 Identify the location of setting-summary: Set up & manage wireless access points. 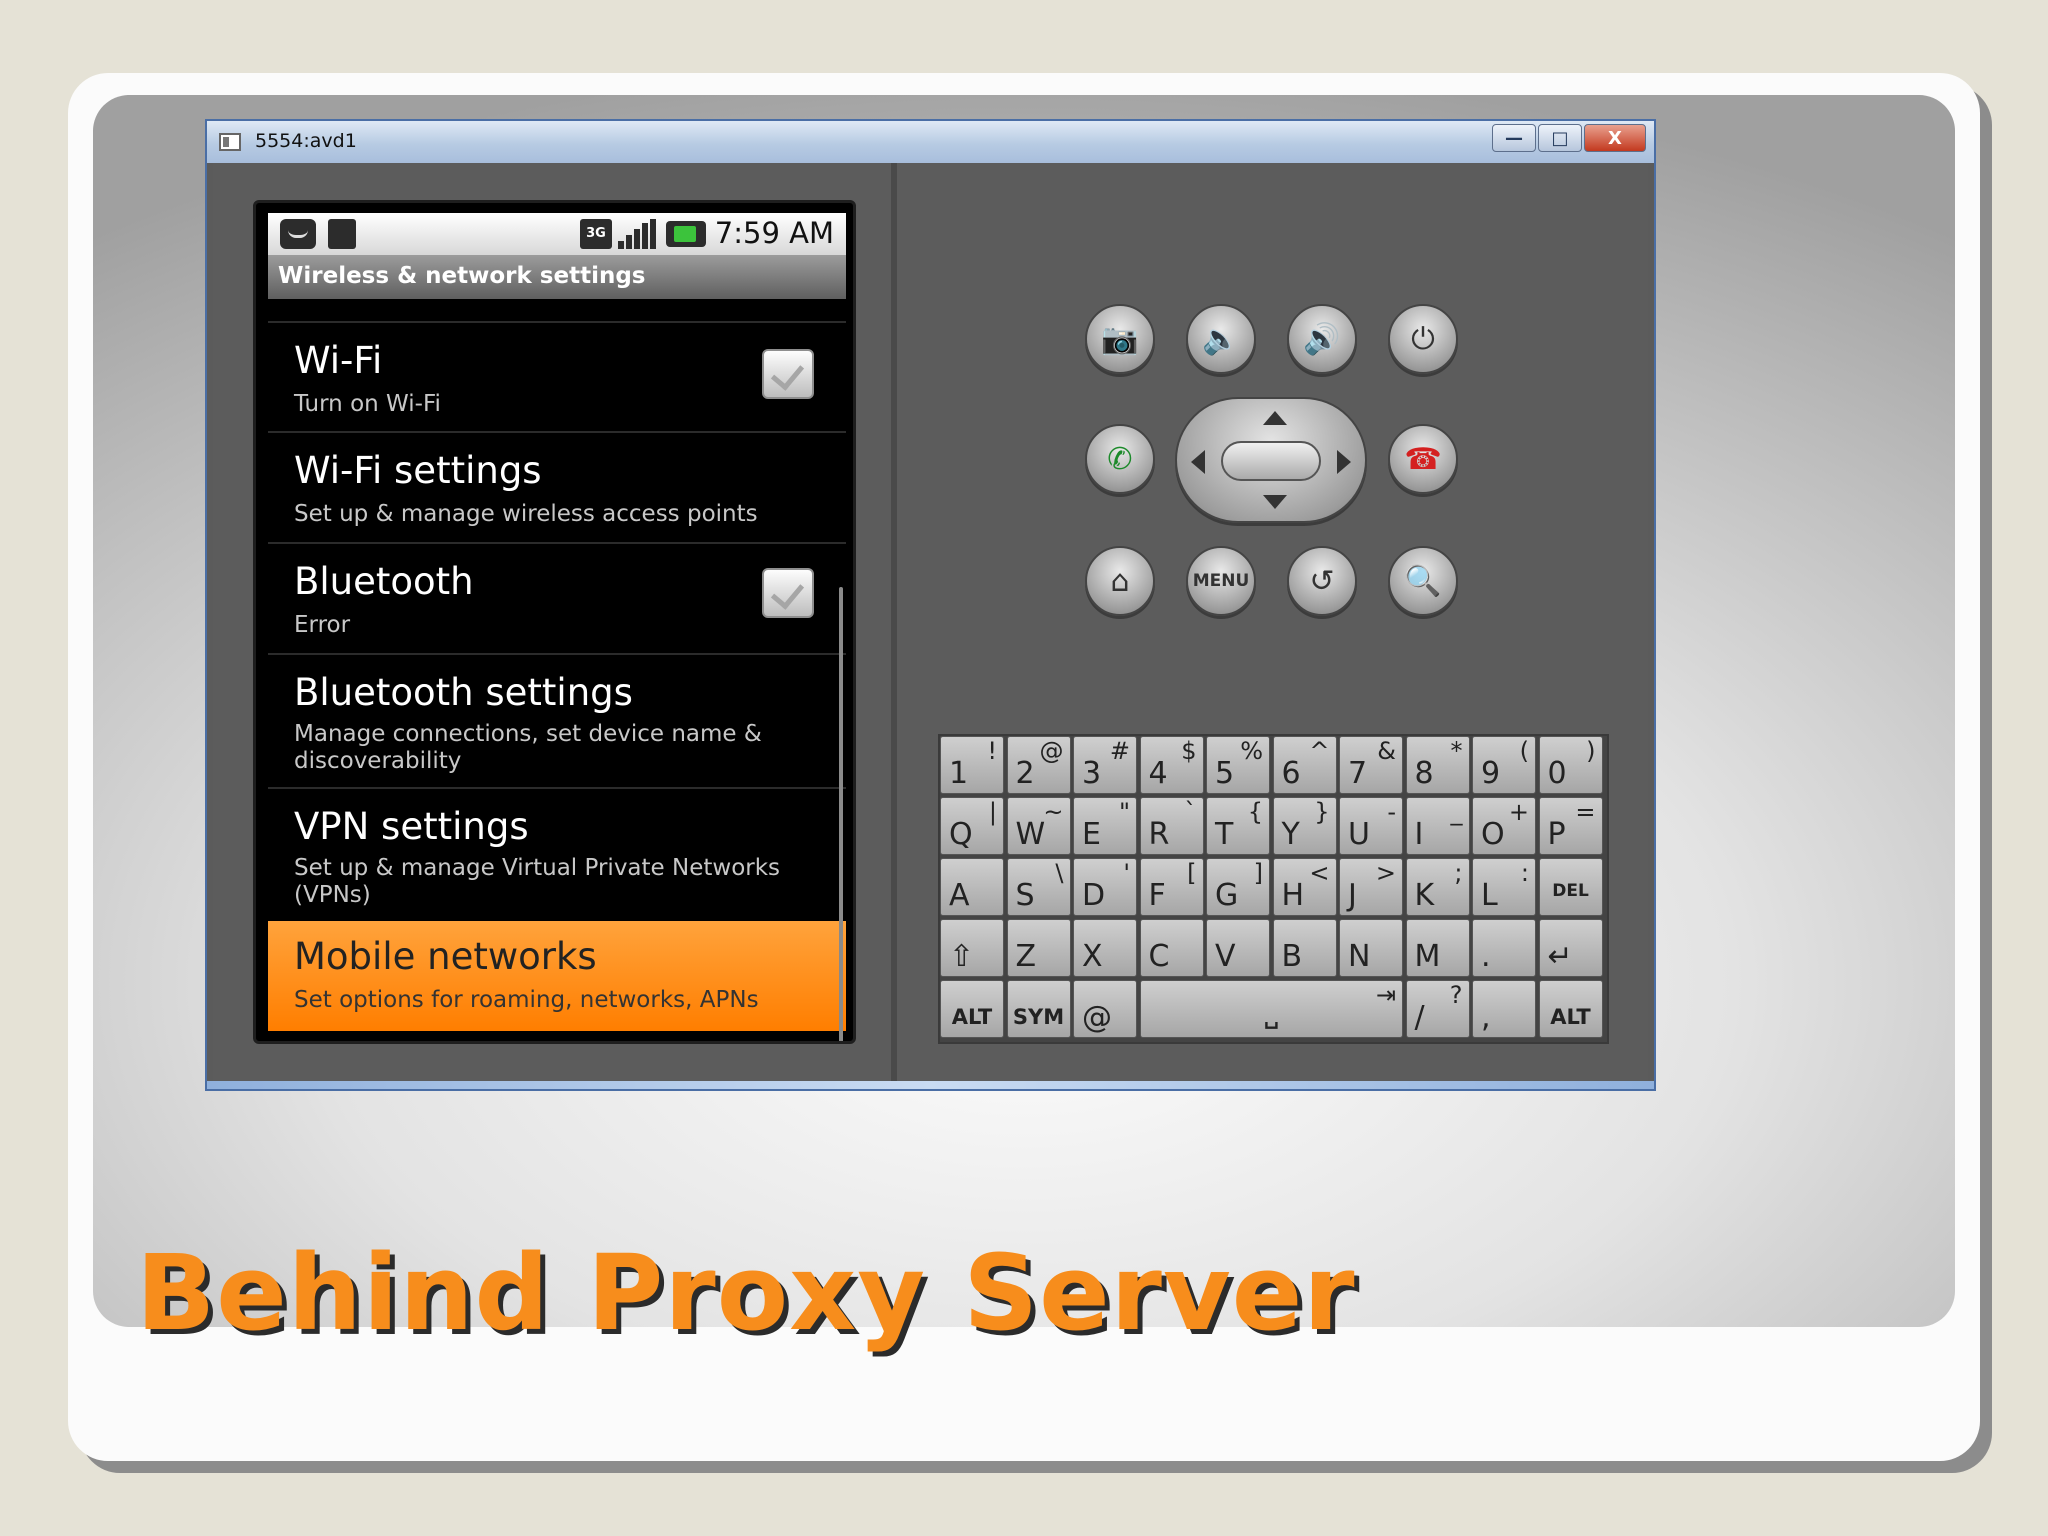
(526, 514).